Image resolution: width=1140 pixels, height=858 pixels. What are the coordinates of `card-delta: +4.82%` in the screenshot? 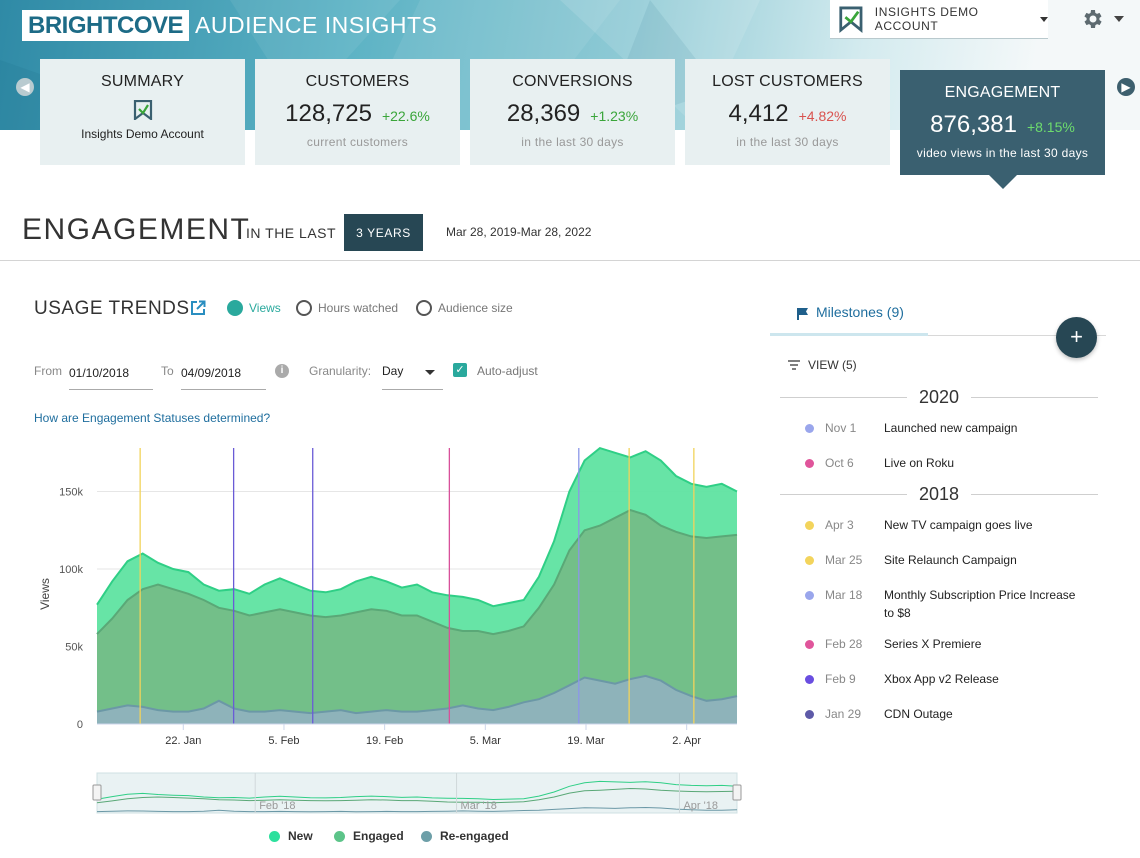 It's located at (822, 116).